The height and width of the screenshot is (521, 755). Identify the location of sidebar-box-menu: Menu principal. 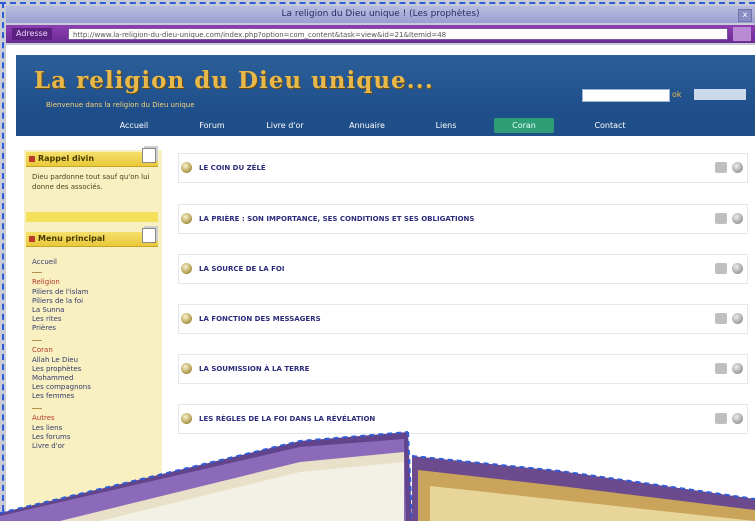
(92, 237).